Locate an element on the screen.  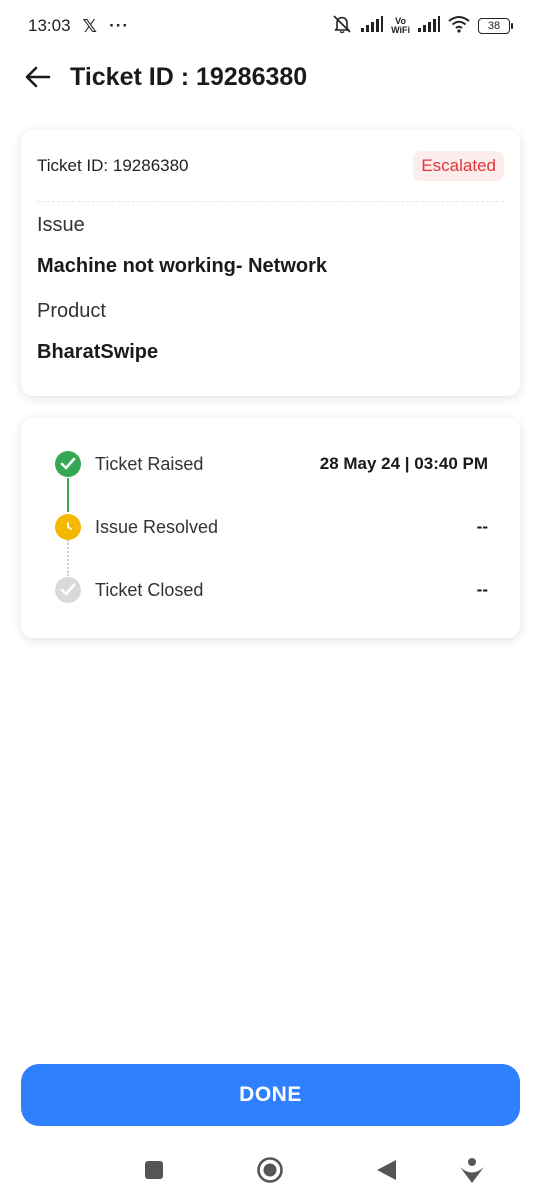
done-button: DONE is located at coordinates (270, 1095).